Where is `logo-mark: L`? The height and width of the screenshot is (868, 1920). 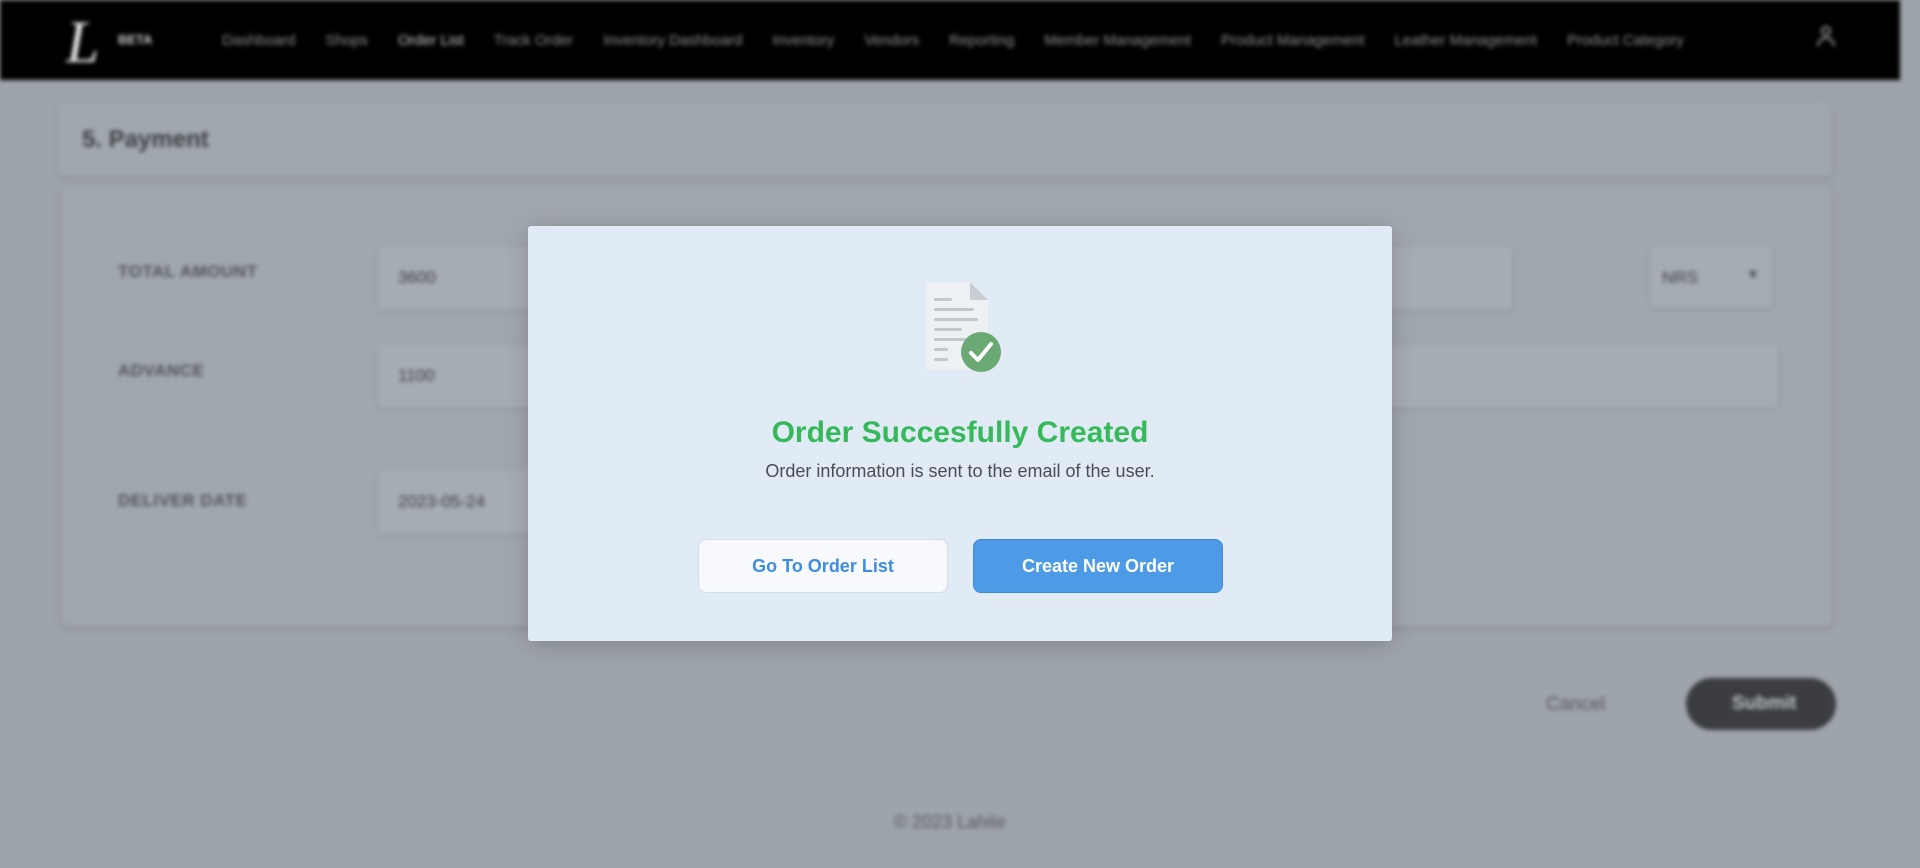 logo-mark: L is located at coordinates (83, 42).